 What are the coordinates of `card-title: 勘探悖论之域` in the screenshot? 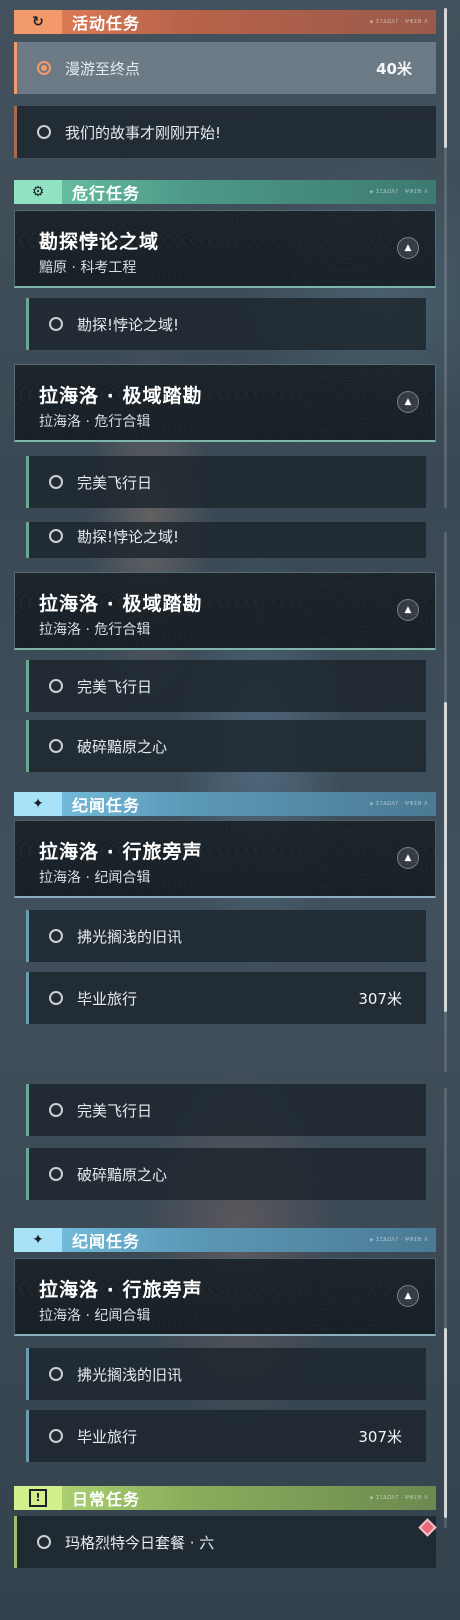 It's located at (99, 242).